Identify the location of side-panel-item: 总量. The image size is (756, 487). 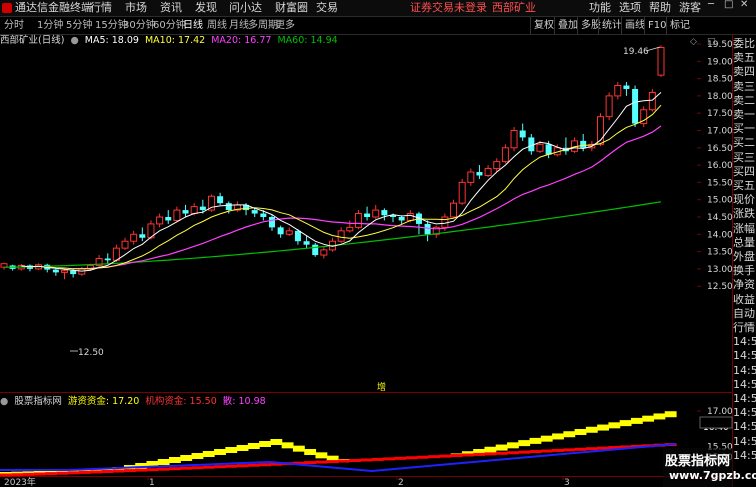
(744, 243).